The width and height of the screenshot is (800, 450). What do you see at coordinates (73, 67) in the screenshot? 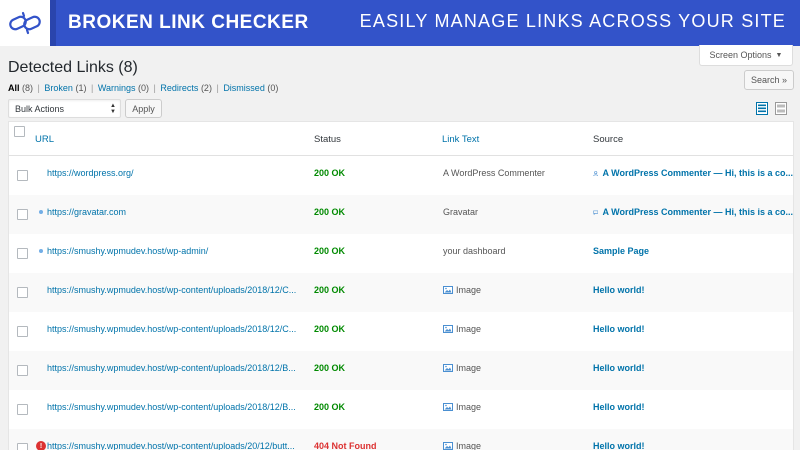
I see `page-title: Detected Links (8)` at bounding box center [73, 67].